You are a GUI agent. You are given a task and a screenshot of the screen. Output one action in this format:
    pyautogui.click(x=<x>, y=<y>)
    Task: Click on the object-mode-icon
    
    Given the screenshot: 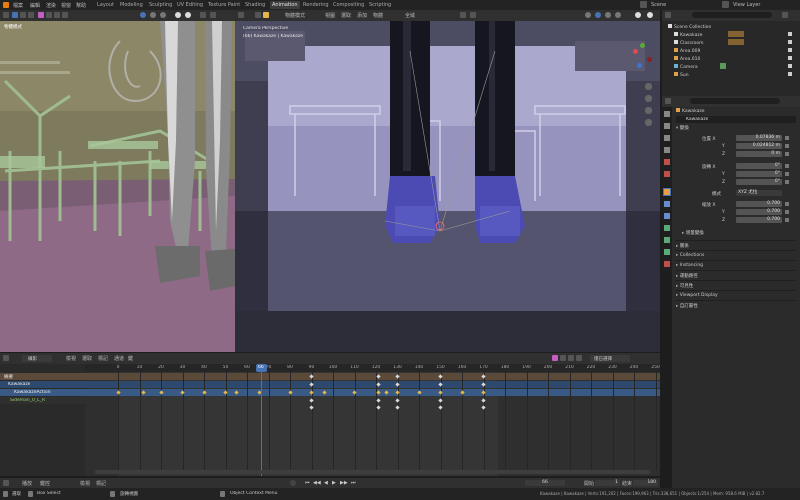 What is the action you would take?
    pyautogui.click(x=41, y=15)
    